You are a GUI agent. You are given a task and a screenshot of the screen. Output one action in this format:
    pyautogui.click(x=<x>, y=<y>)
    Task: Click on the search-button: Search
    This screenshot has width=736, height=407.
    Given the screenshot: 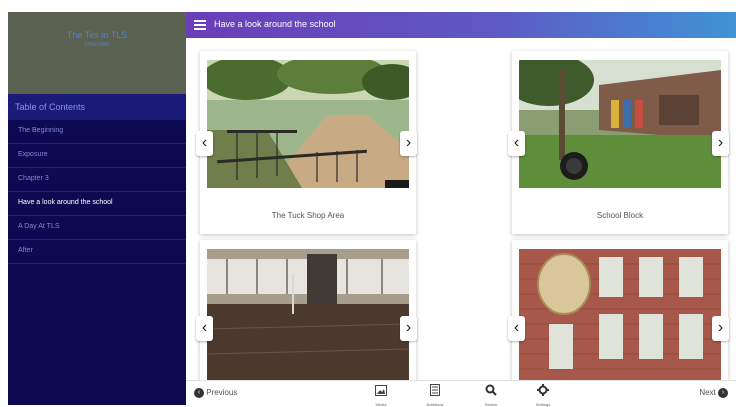 What is the action you would take?
    pyautogui.click(x=491, y=395)
    